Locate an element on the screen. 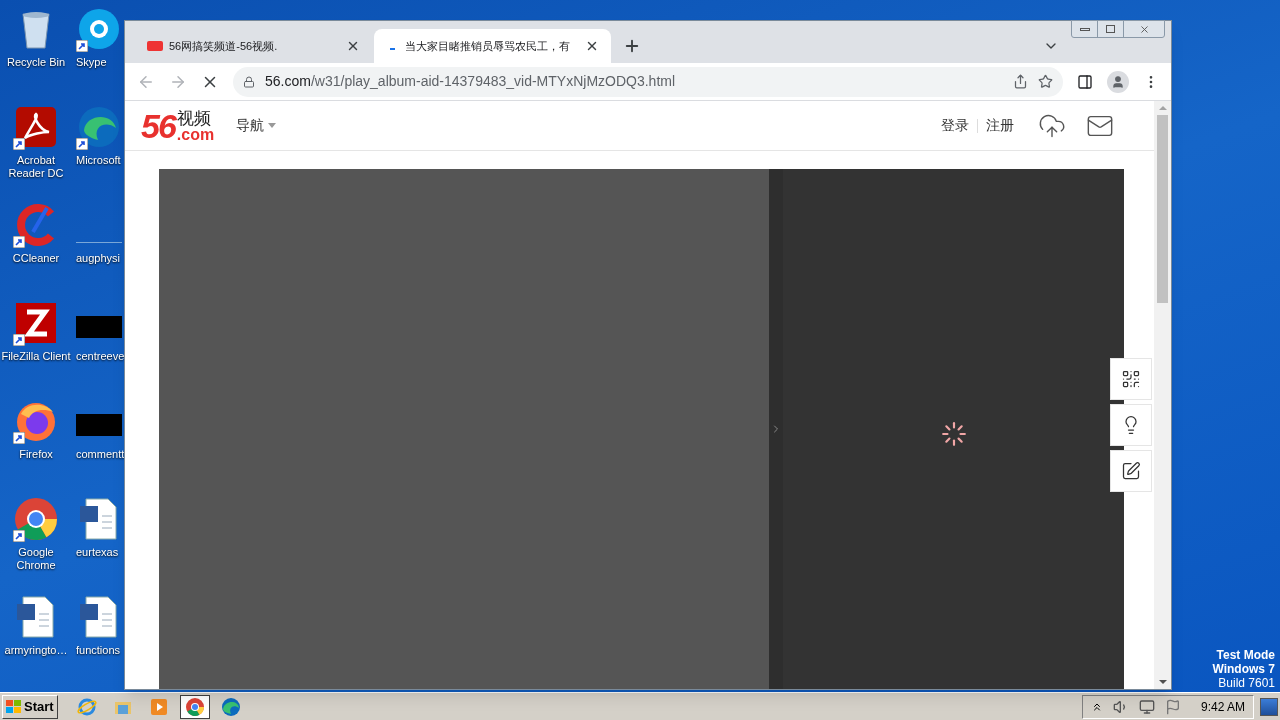 Image resolution: width=1280 pixels, height=720 pixels. test-mode-text: Test Mode is located at coordinates (1245, 655).